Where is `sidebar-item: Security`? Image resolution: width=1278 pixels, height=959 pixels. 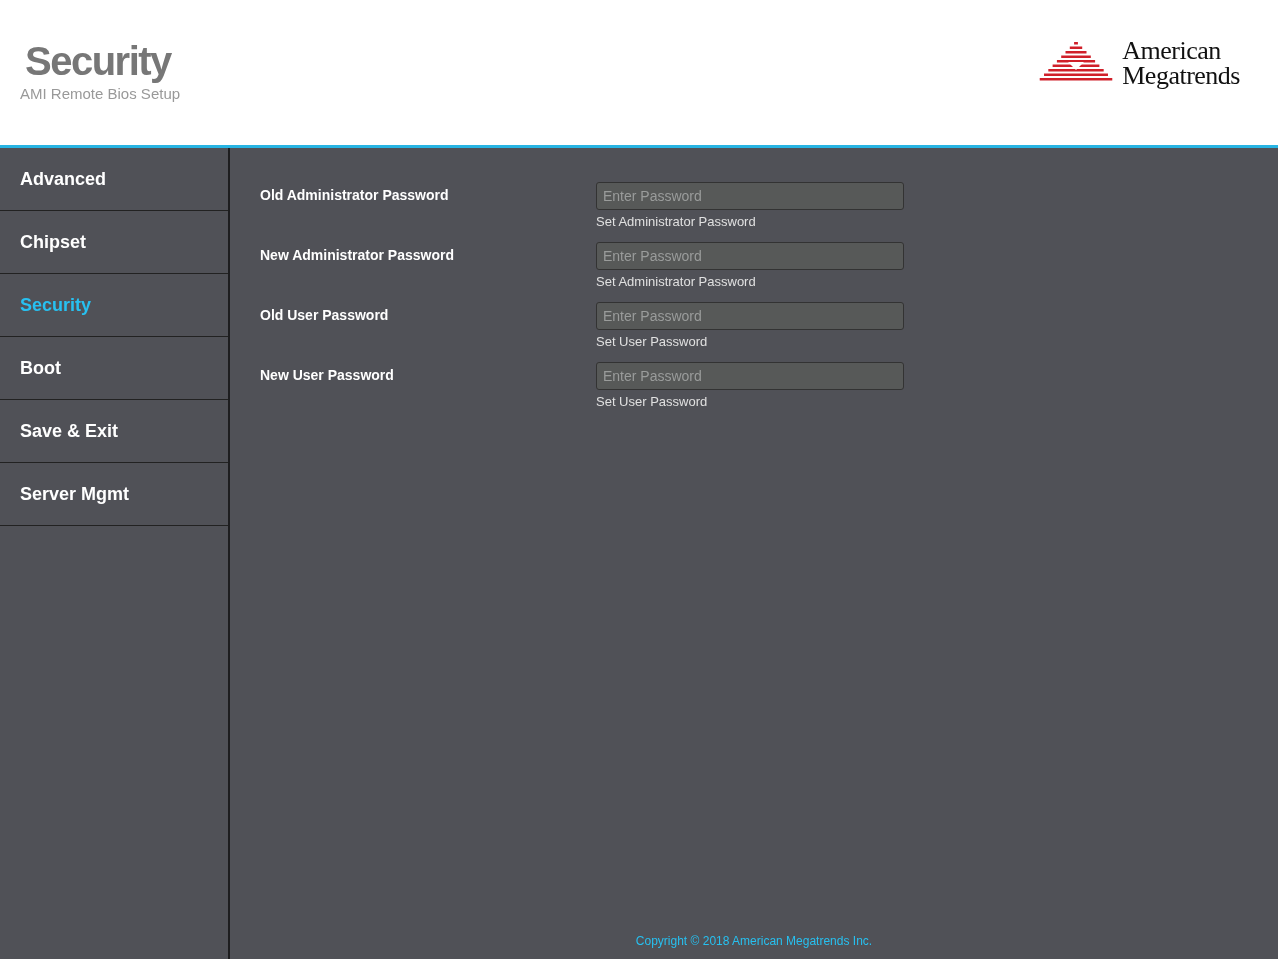
sidebar-item: Security is located at coordinates (114, 305).